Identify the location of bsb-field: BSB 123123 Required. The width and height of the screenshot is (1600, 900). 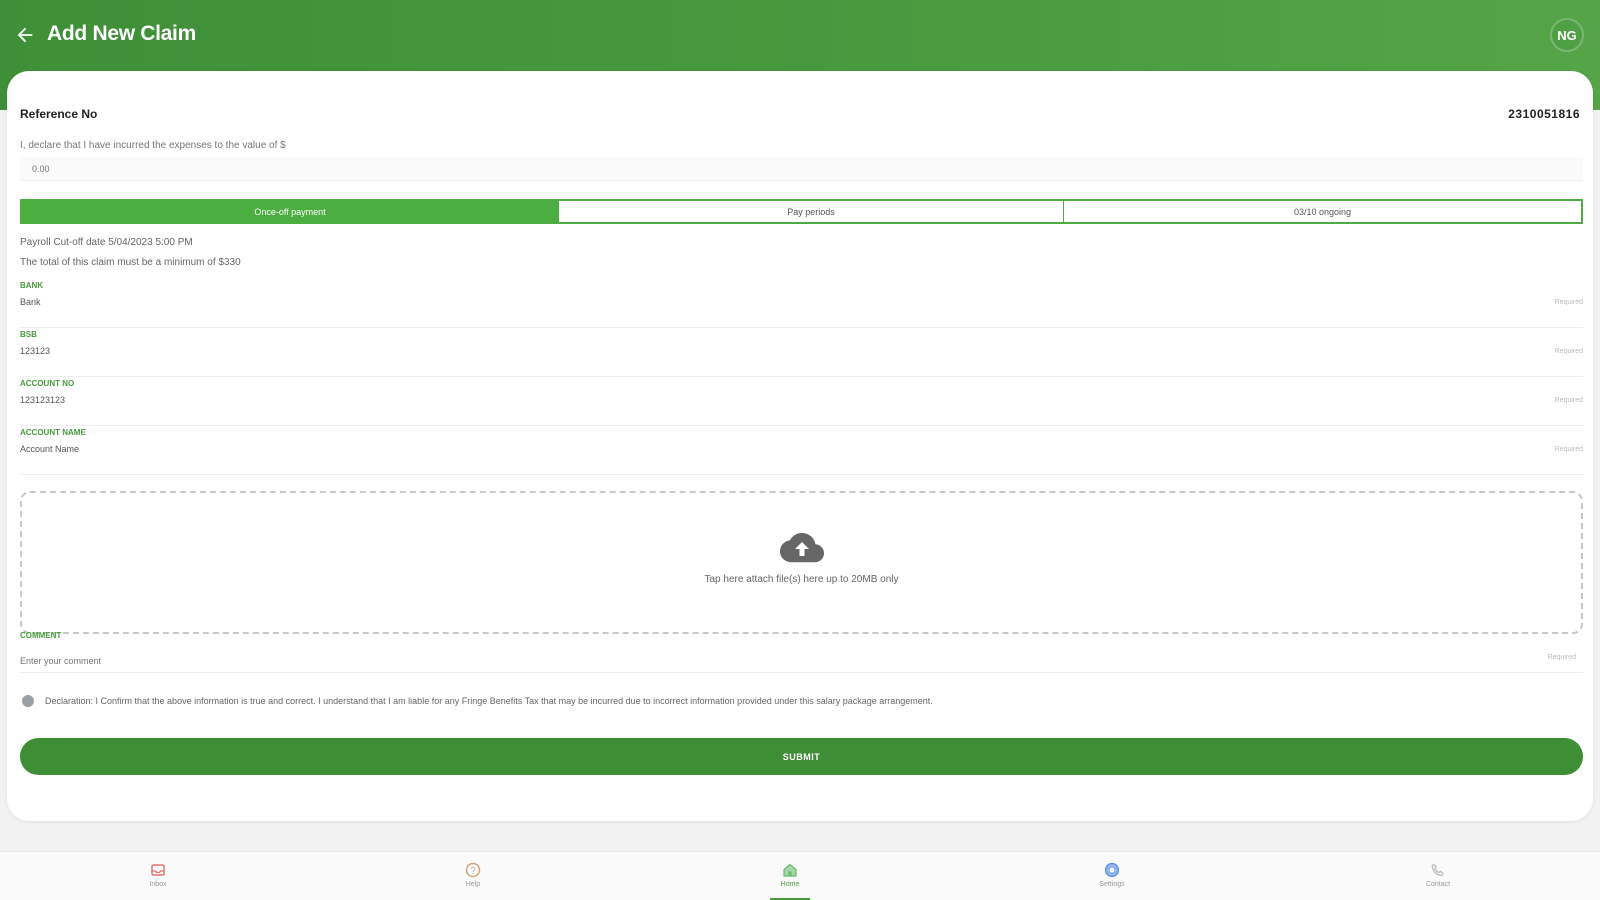
(801, 352).